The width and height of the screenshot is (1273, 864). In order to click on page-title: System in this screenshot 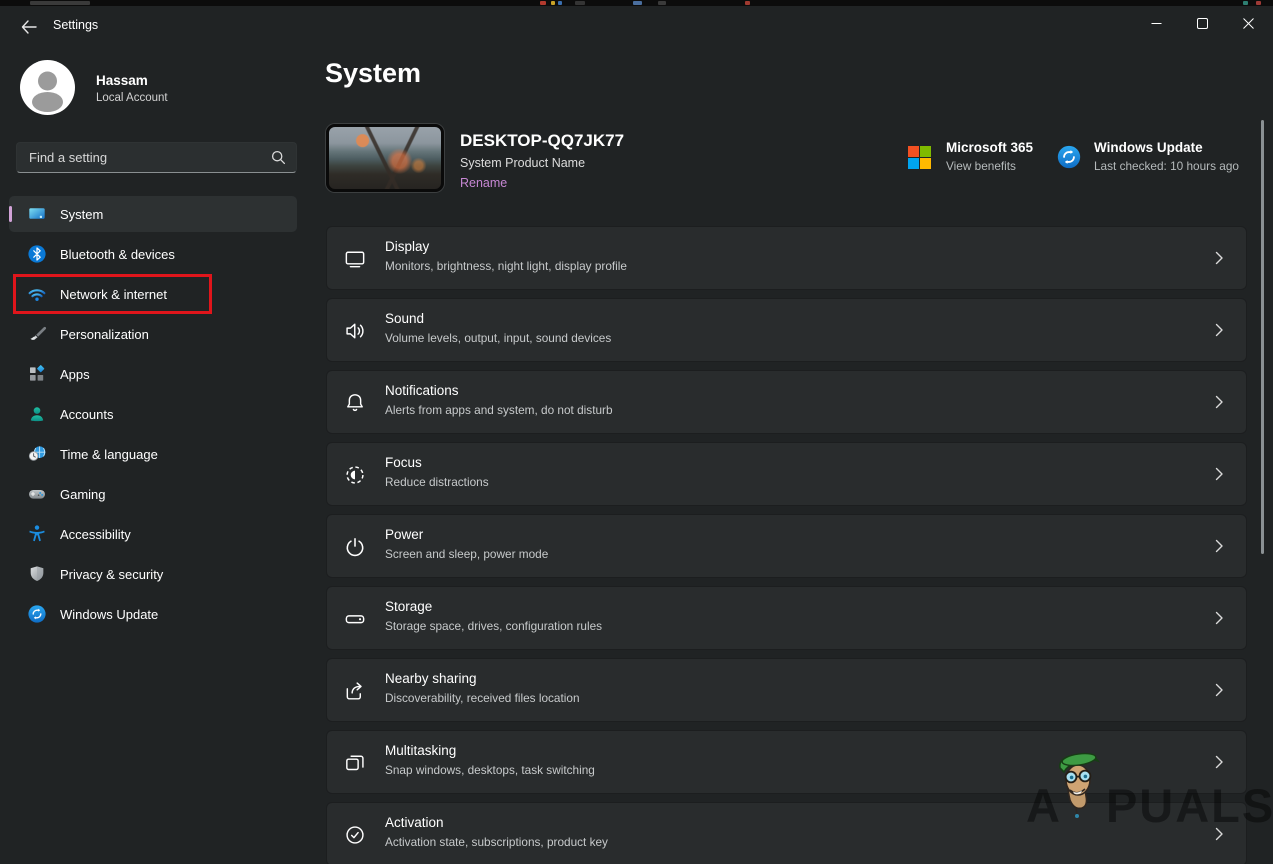, I will do `click(373, 73)`.